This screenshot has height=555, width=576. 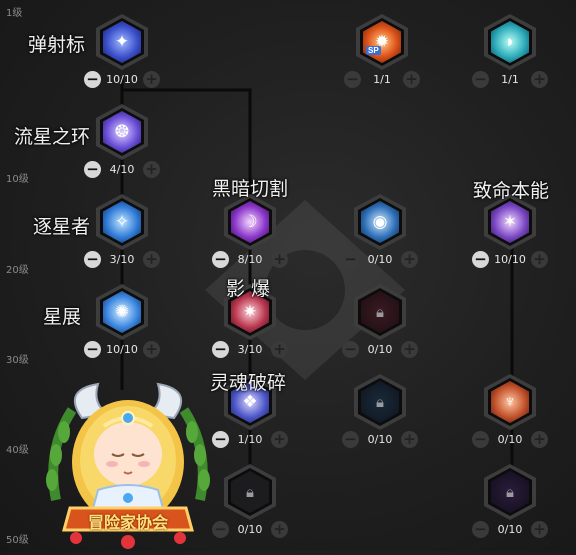 What do you see at coordinates (250, 259) in the screenshot?
I see `skill-level: 8/10` at bounding box center [250, 259].